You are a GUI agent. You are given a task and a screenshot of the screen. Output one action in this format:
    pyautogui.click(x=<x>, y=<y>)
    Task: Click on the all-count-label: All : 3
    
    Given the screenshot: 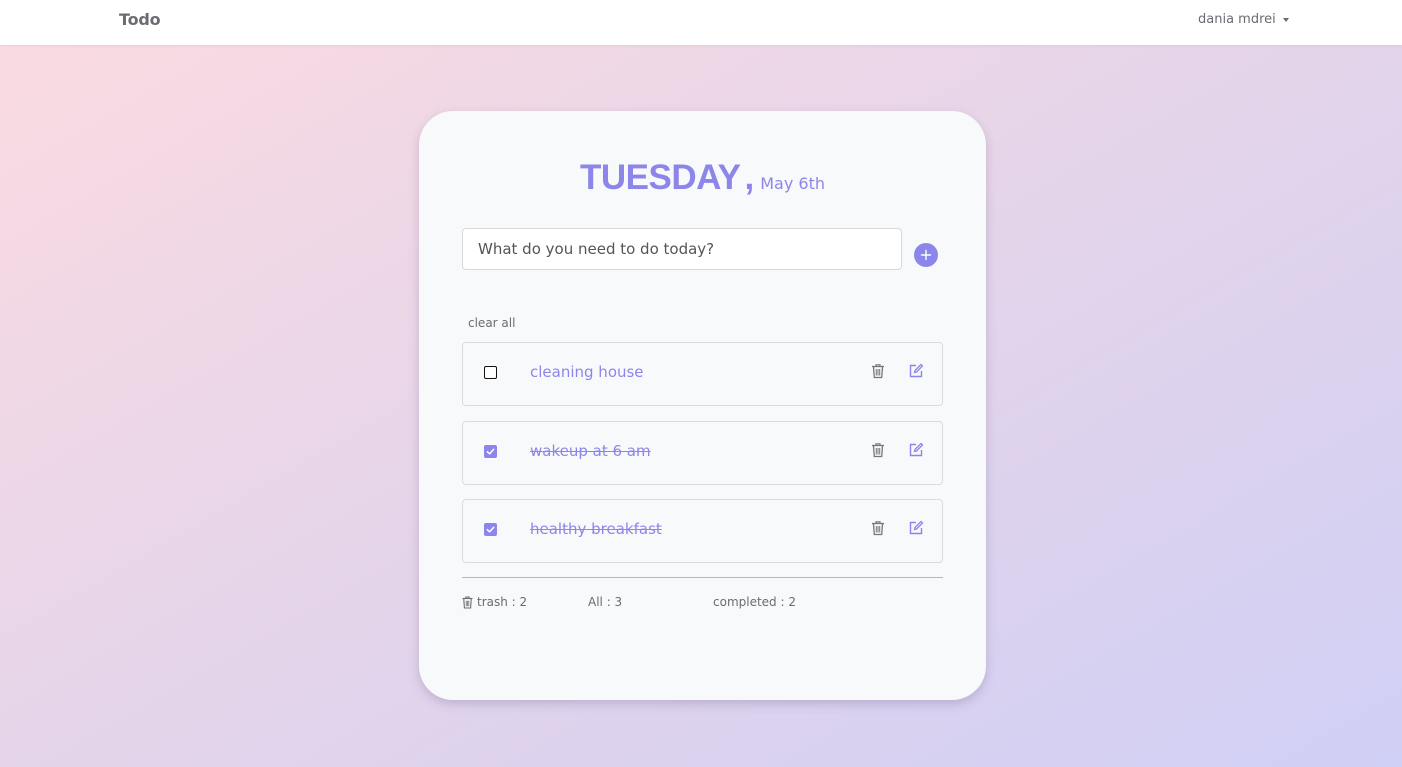 What is the action you would take?
    pyautogui.click(x=605, y=602)
    